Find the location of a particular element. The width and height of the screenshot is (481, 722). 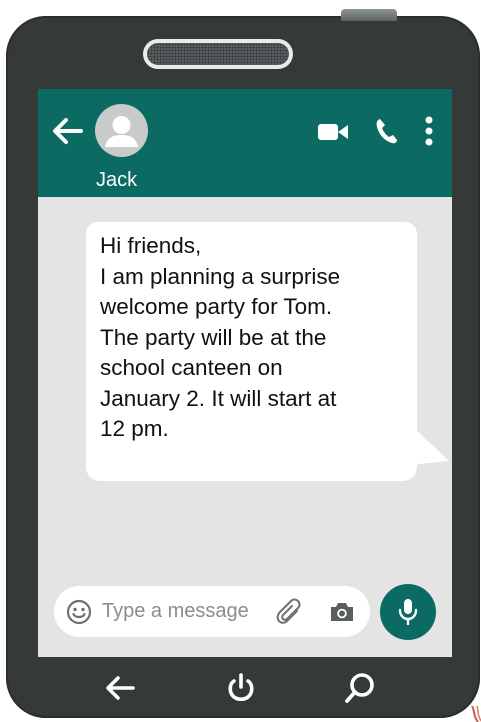

voice-message-button is located at coordinates (408, 612).